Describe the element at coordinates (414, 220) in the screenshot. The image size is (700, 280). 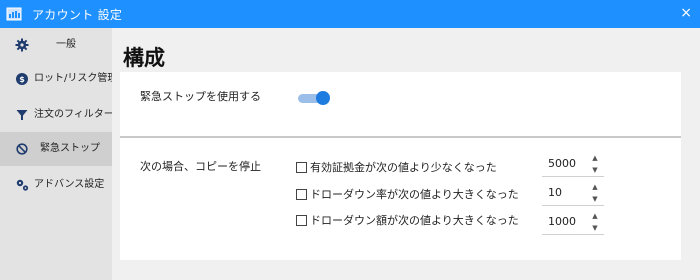
I see `checkbox-label: ドローダウン額が次の値より大きくなった` at that location.